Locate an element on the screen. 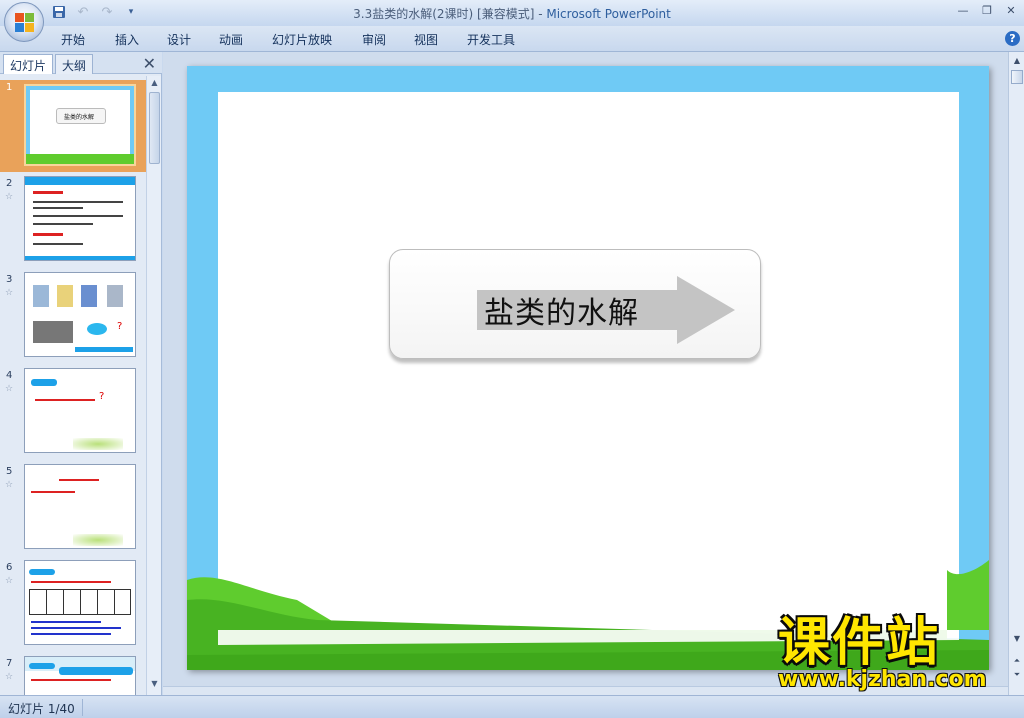 The image size is (1024, 718). tab-outline: 大纲 is located at coordinates (74, 64).